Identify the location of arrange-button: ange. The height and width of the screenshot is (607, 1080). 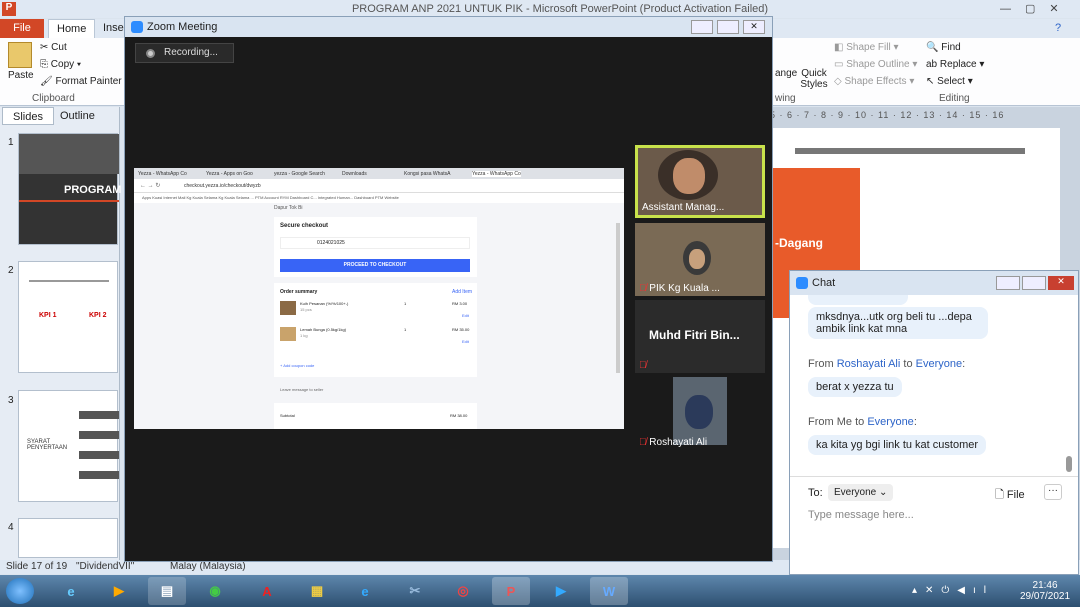
(786, 73).